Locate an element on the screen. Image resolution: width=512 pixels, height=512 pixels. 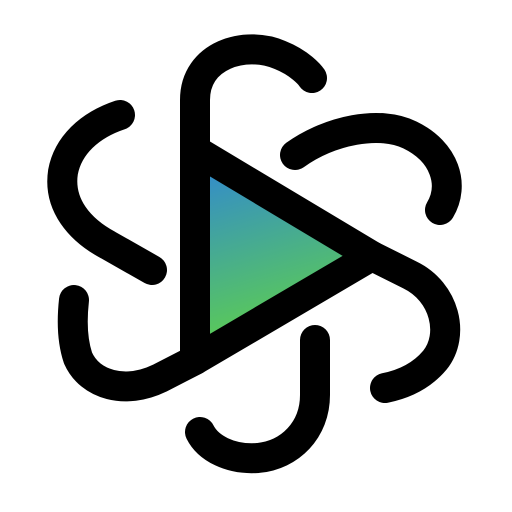
lower-left-hook is located at coordinates (133, 343).